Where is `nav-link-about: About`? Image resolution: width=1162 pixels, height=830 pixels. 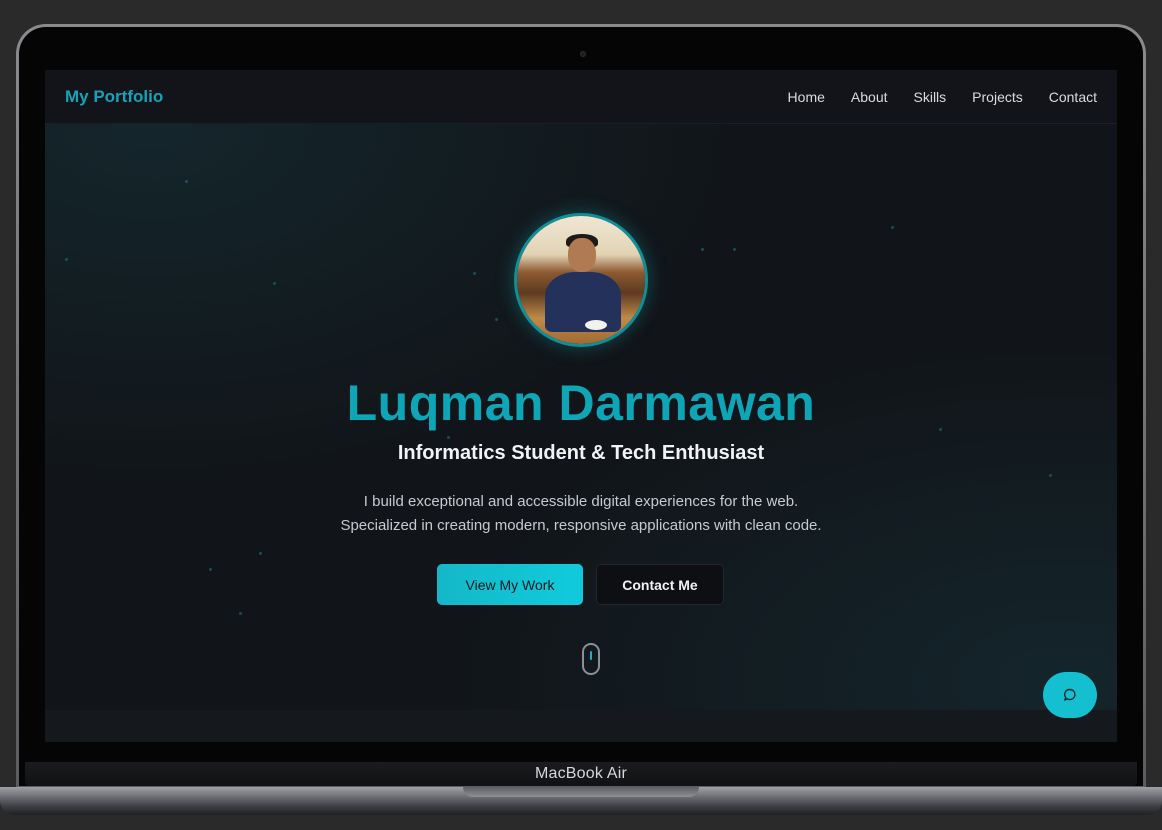
nav-link-about: About is located at coordinates (869, 97).